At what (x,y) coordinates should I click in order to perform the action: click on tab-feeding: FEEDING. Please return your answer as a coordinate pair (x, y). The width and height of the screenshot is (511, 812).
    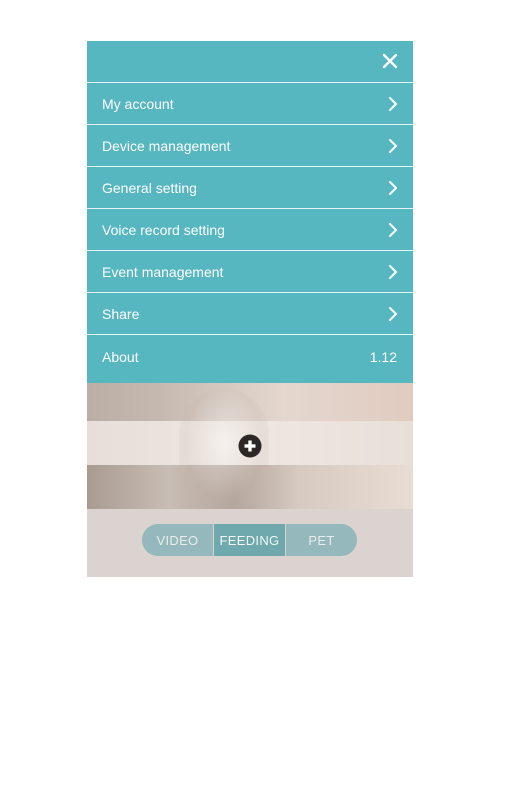
    Looking at the image, I should click on (249, 540).